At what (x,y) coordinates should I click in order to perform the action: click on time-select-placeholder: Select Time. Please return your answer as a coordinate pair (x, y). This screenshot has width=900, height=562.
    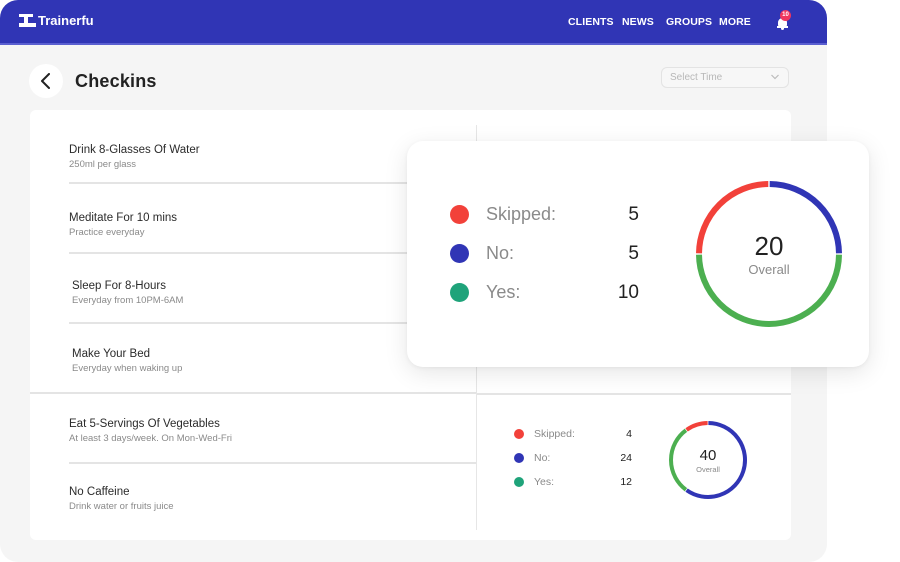
    Looking at the image, I should click on (696, 77).